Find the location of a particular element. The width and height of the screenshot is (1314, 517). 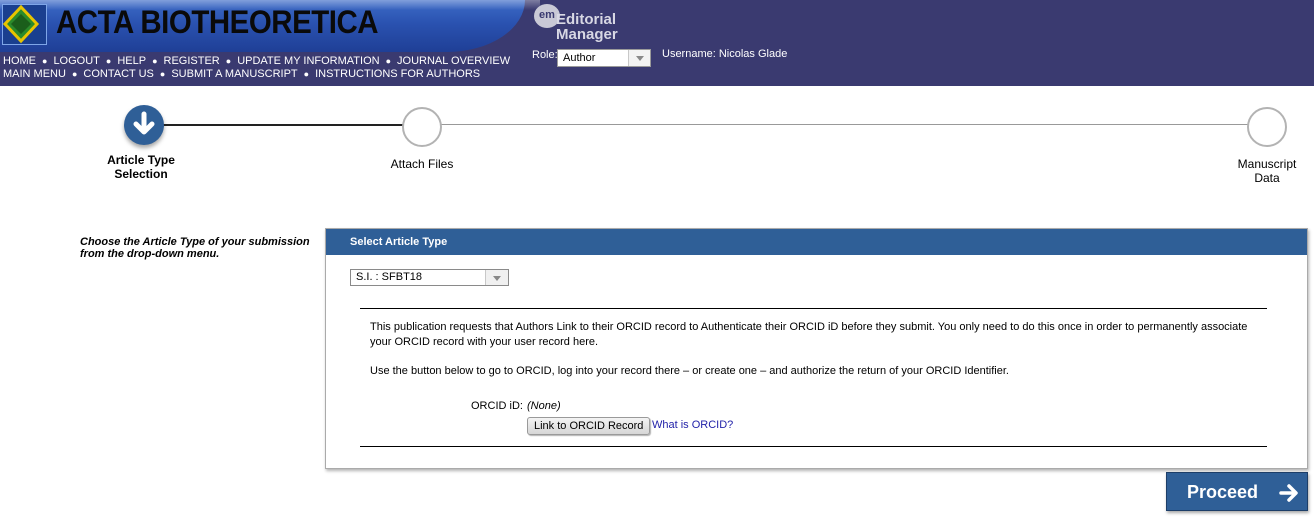

nav-instructions-for-authors: INSTRUCTIONS FOR AUTHORS is located at coordinates (397, 74).